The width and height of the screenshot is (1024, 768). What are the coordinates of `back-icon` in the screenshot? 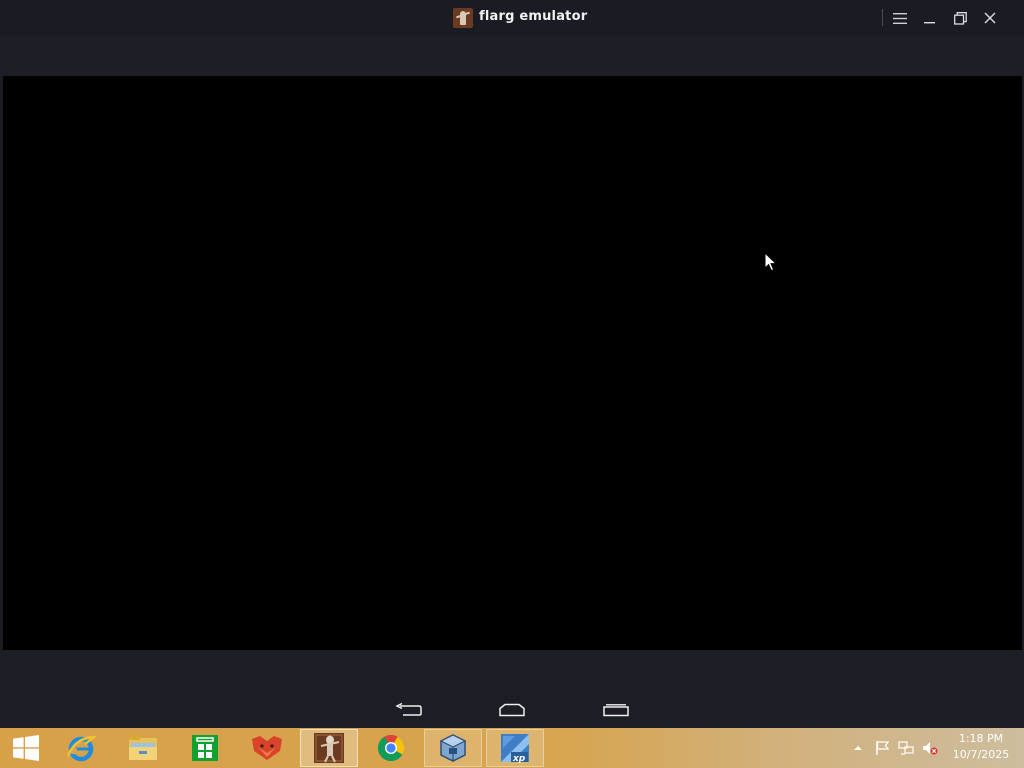 It's located at (408, 709).